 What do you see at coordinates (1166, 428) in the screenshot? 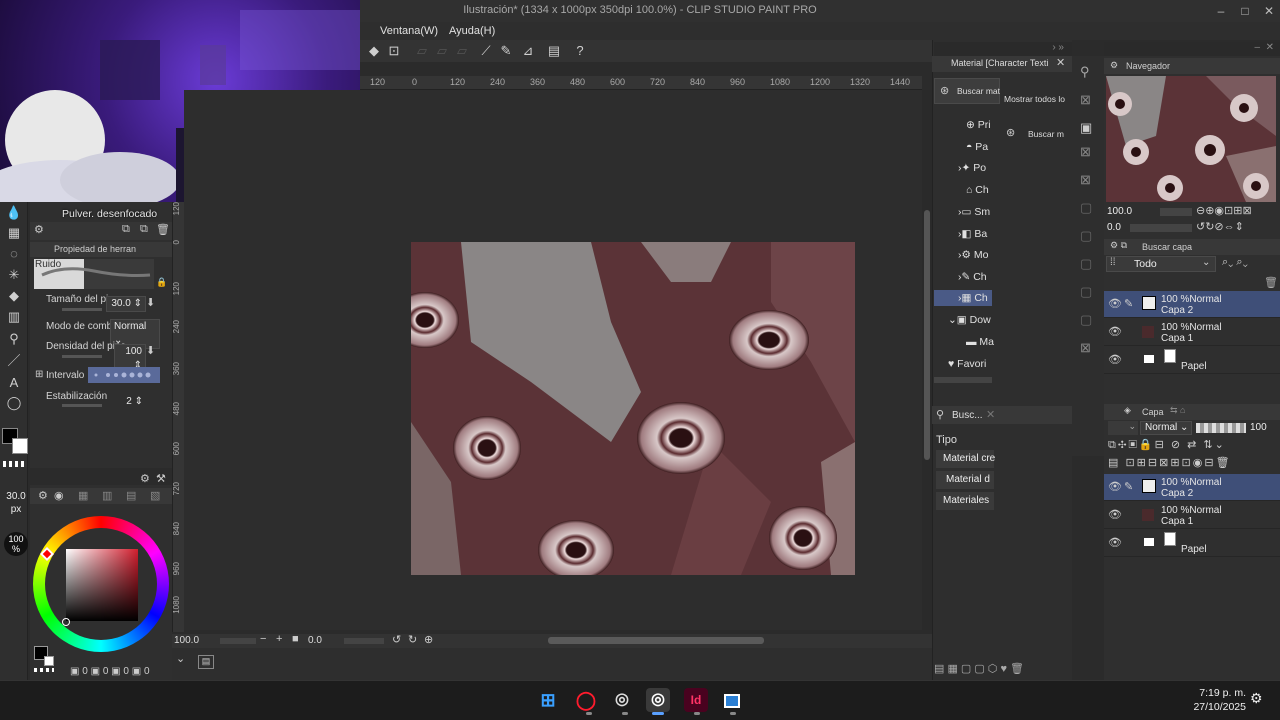
I see `layer-blend-mode-select: Normal ⌄` at bounding box center [1166, 428].